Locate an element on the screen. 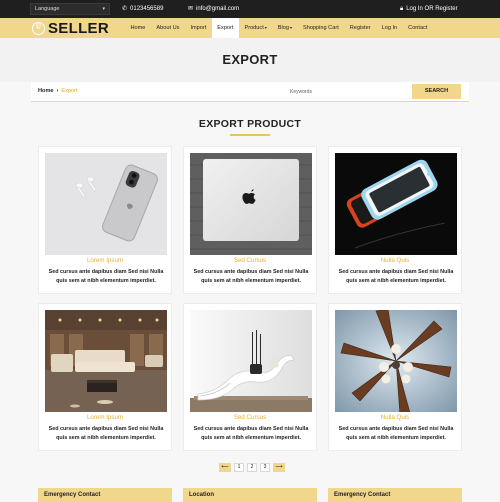  nav-item-contact: Contact is located at coordinates (418, 28).